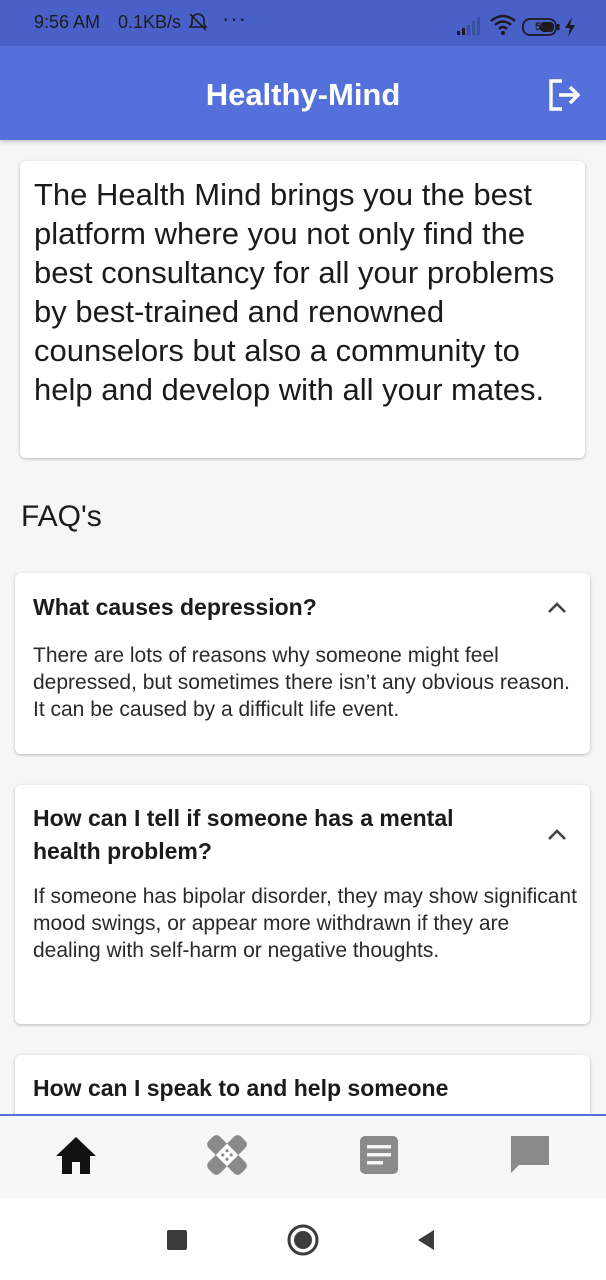  Describe the element at coordinates (379, 1155) in the screenshot. I see `notes-icon` at that location.